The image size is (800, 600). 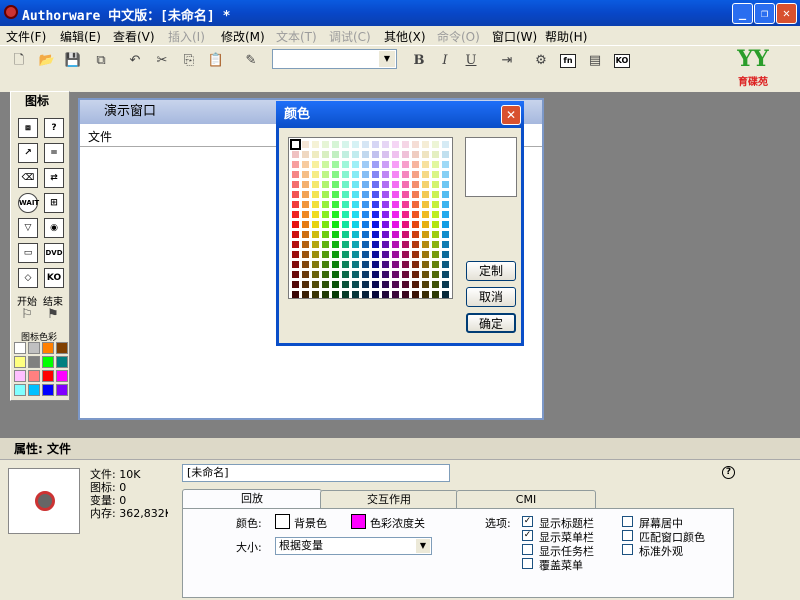 I want to click on underline-button: U, so click(x=471, y=61).